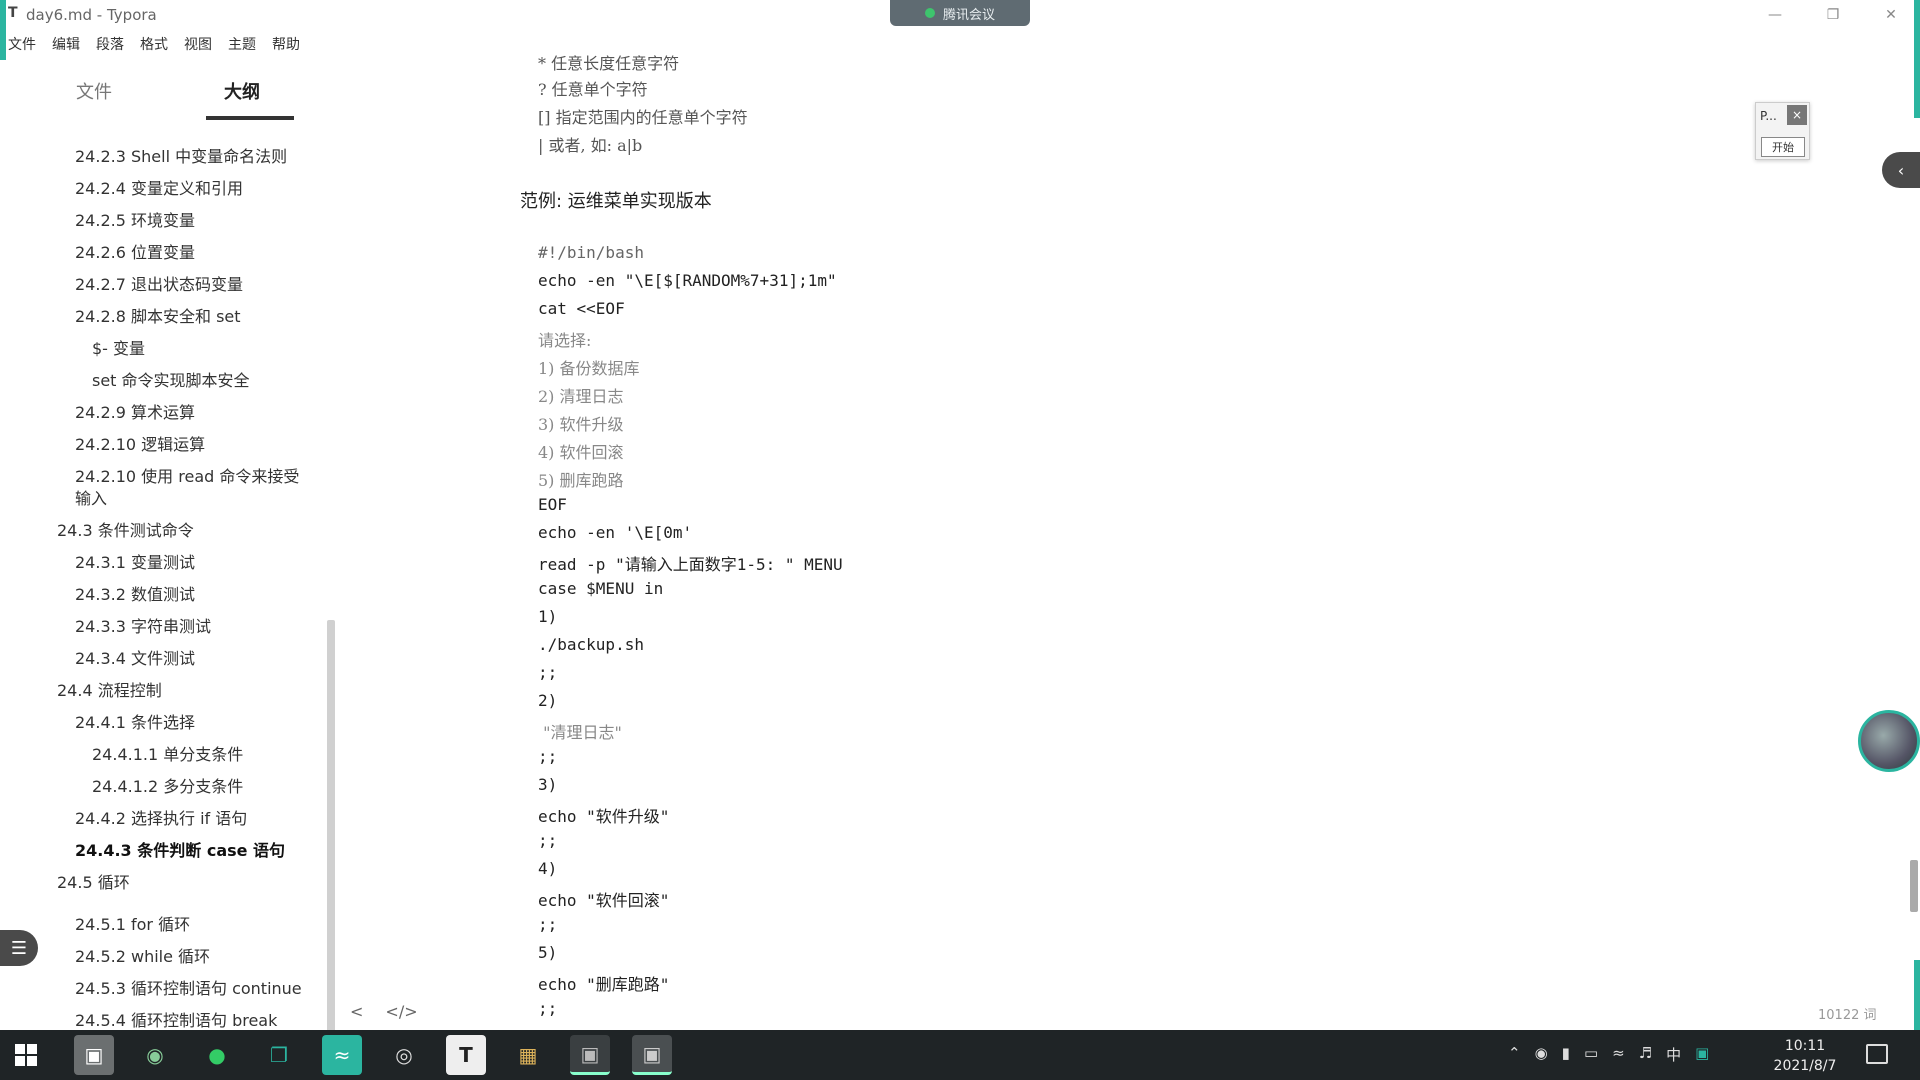 Image resolution: width=1920 pixels, height=1080 pixels. What do you see at coordinates (548, 952) in the screenshot?
I see `code-line: 5)` at bounding box center [548, 952].